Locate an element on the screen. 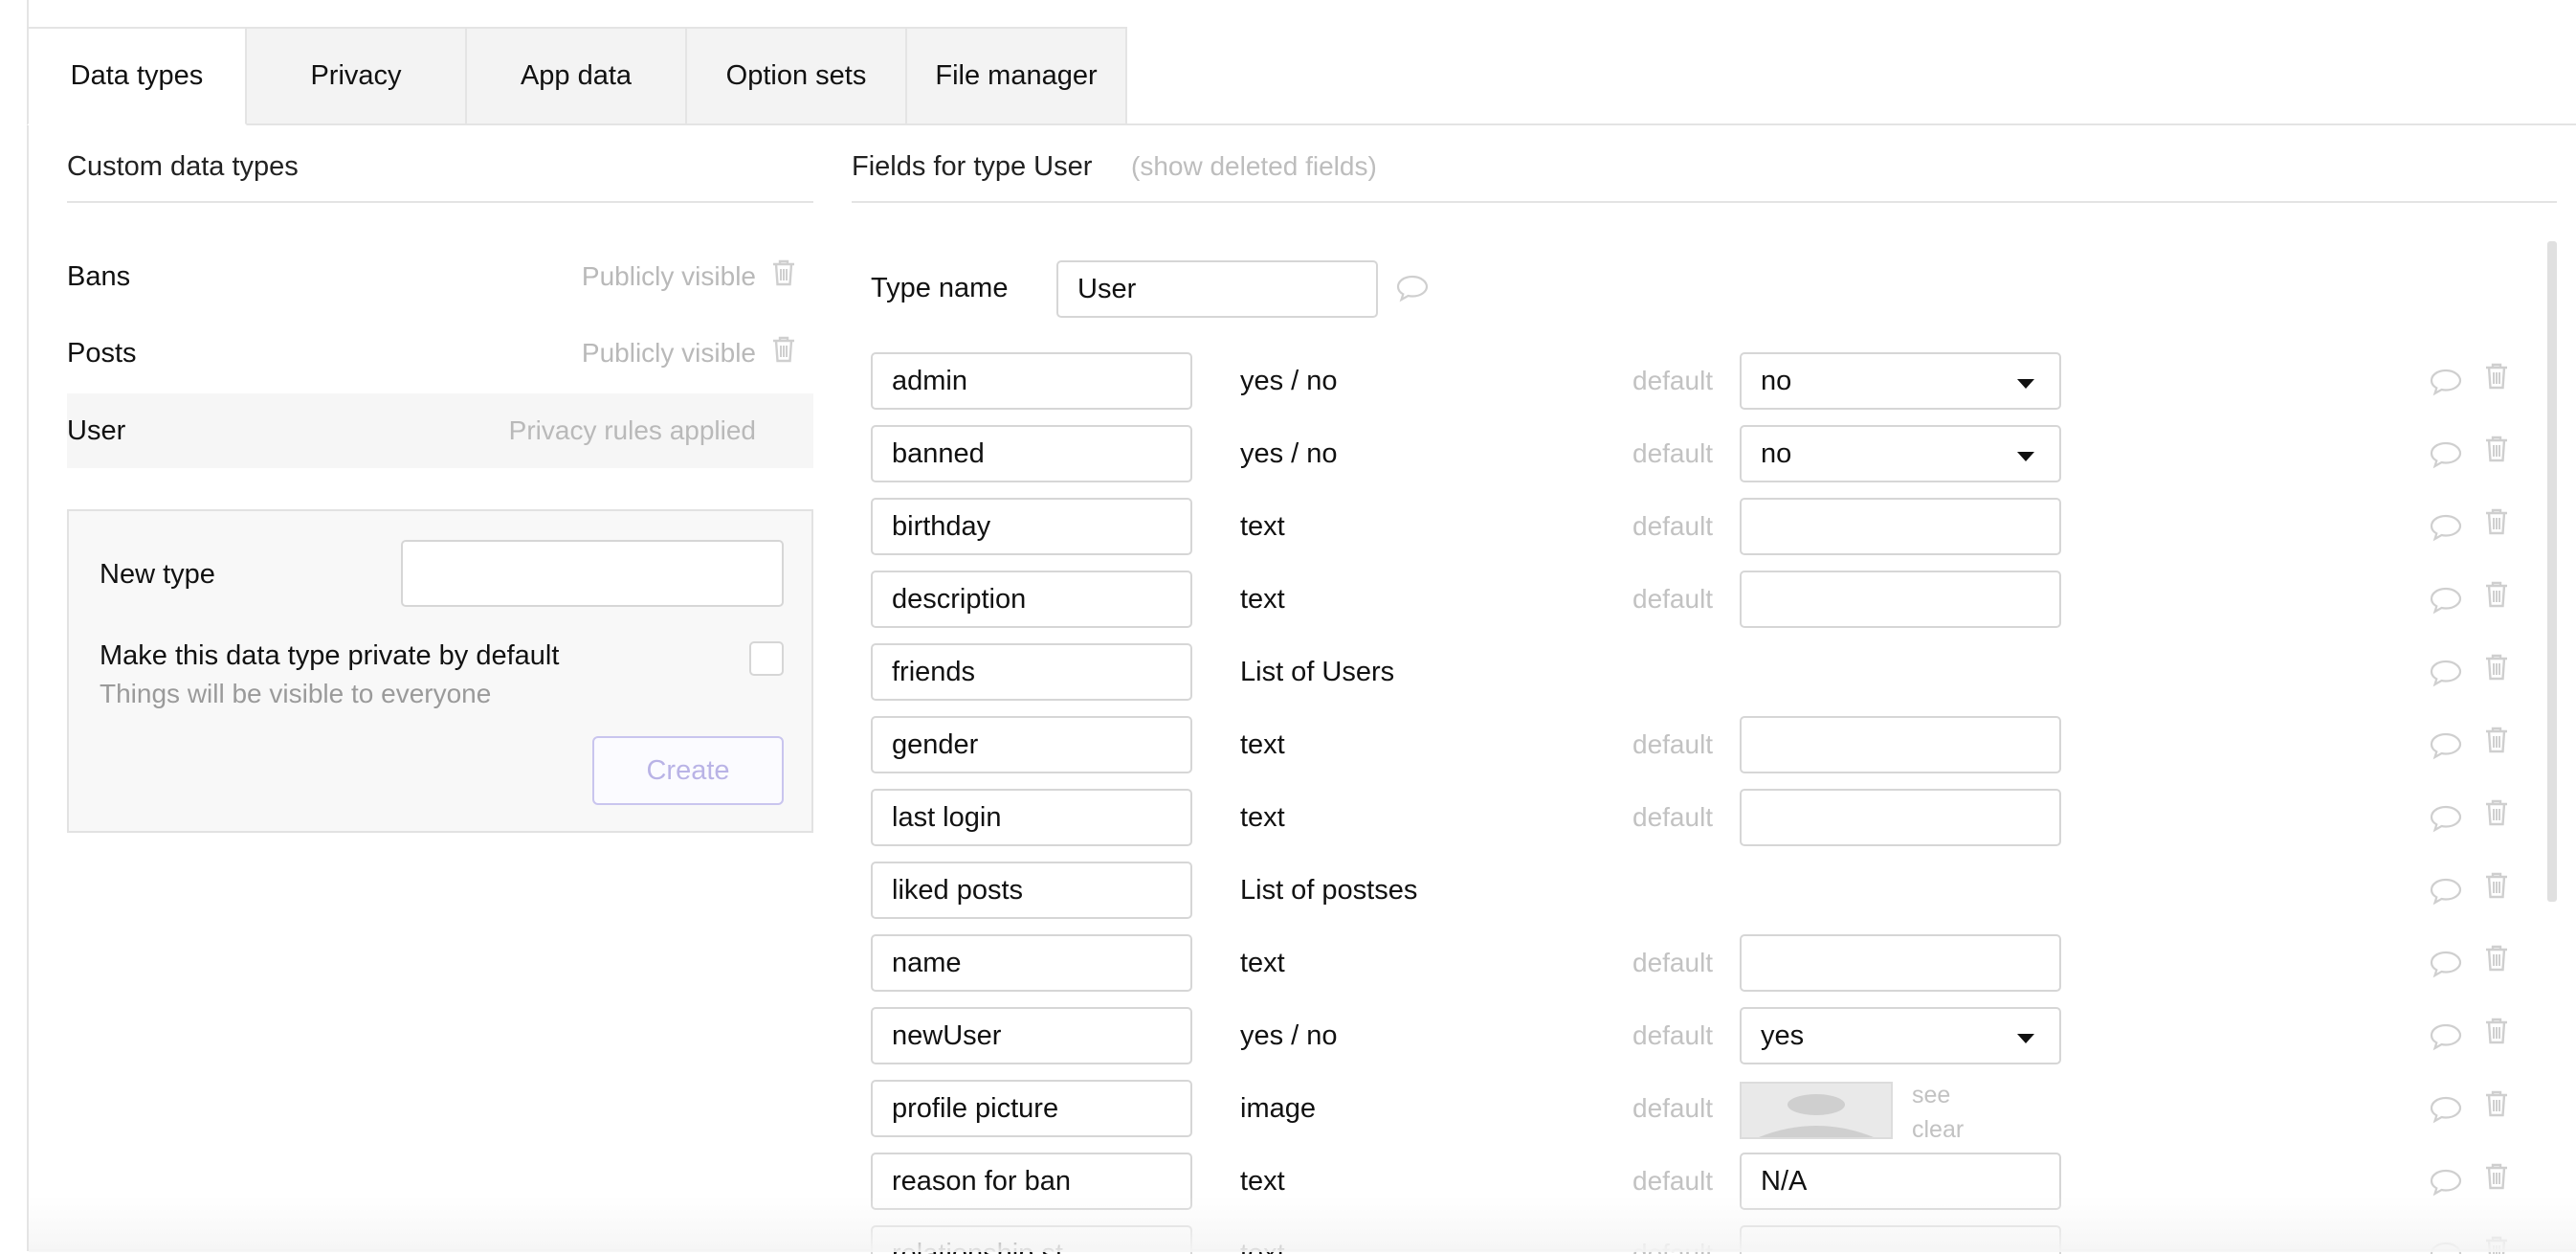  type-name-label: Type name is located at coordinates (940, 288).